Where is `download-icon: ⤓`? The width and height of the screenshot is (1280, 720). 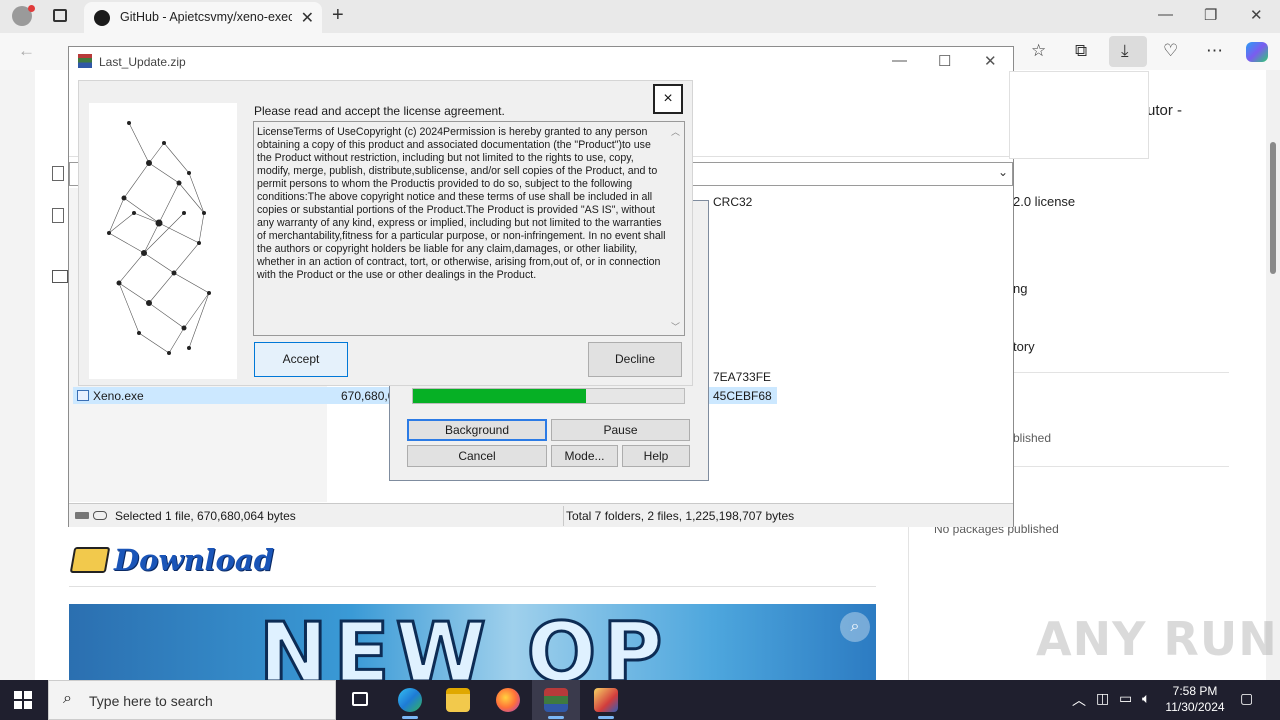 download-icon: ⤓ is located at coordinates (1125, 50).